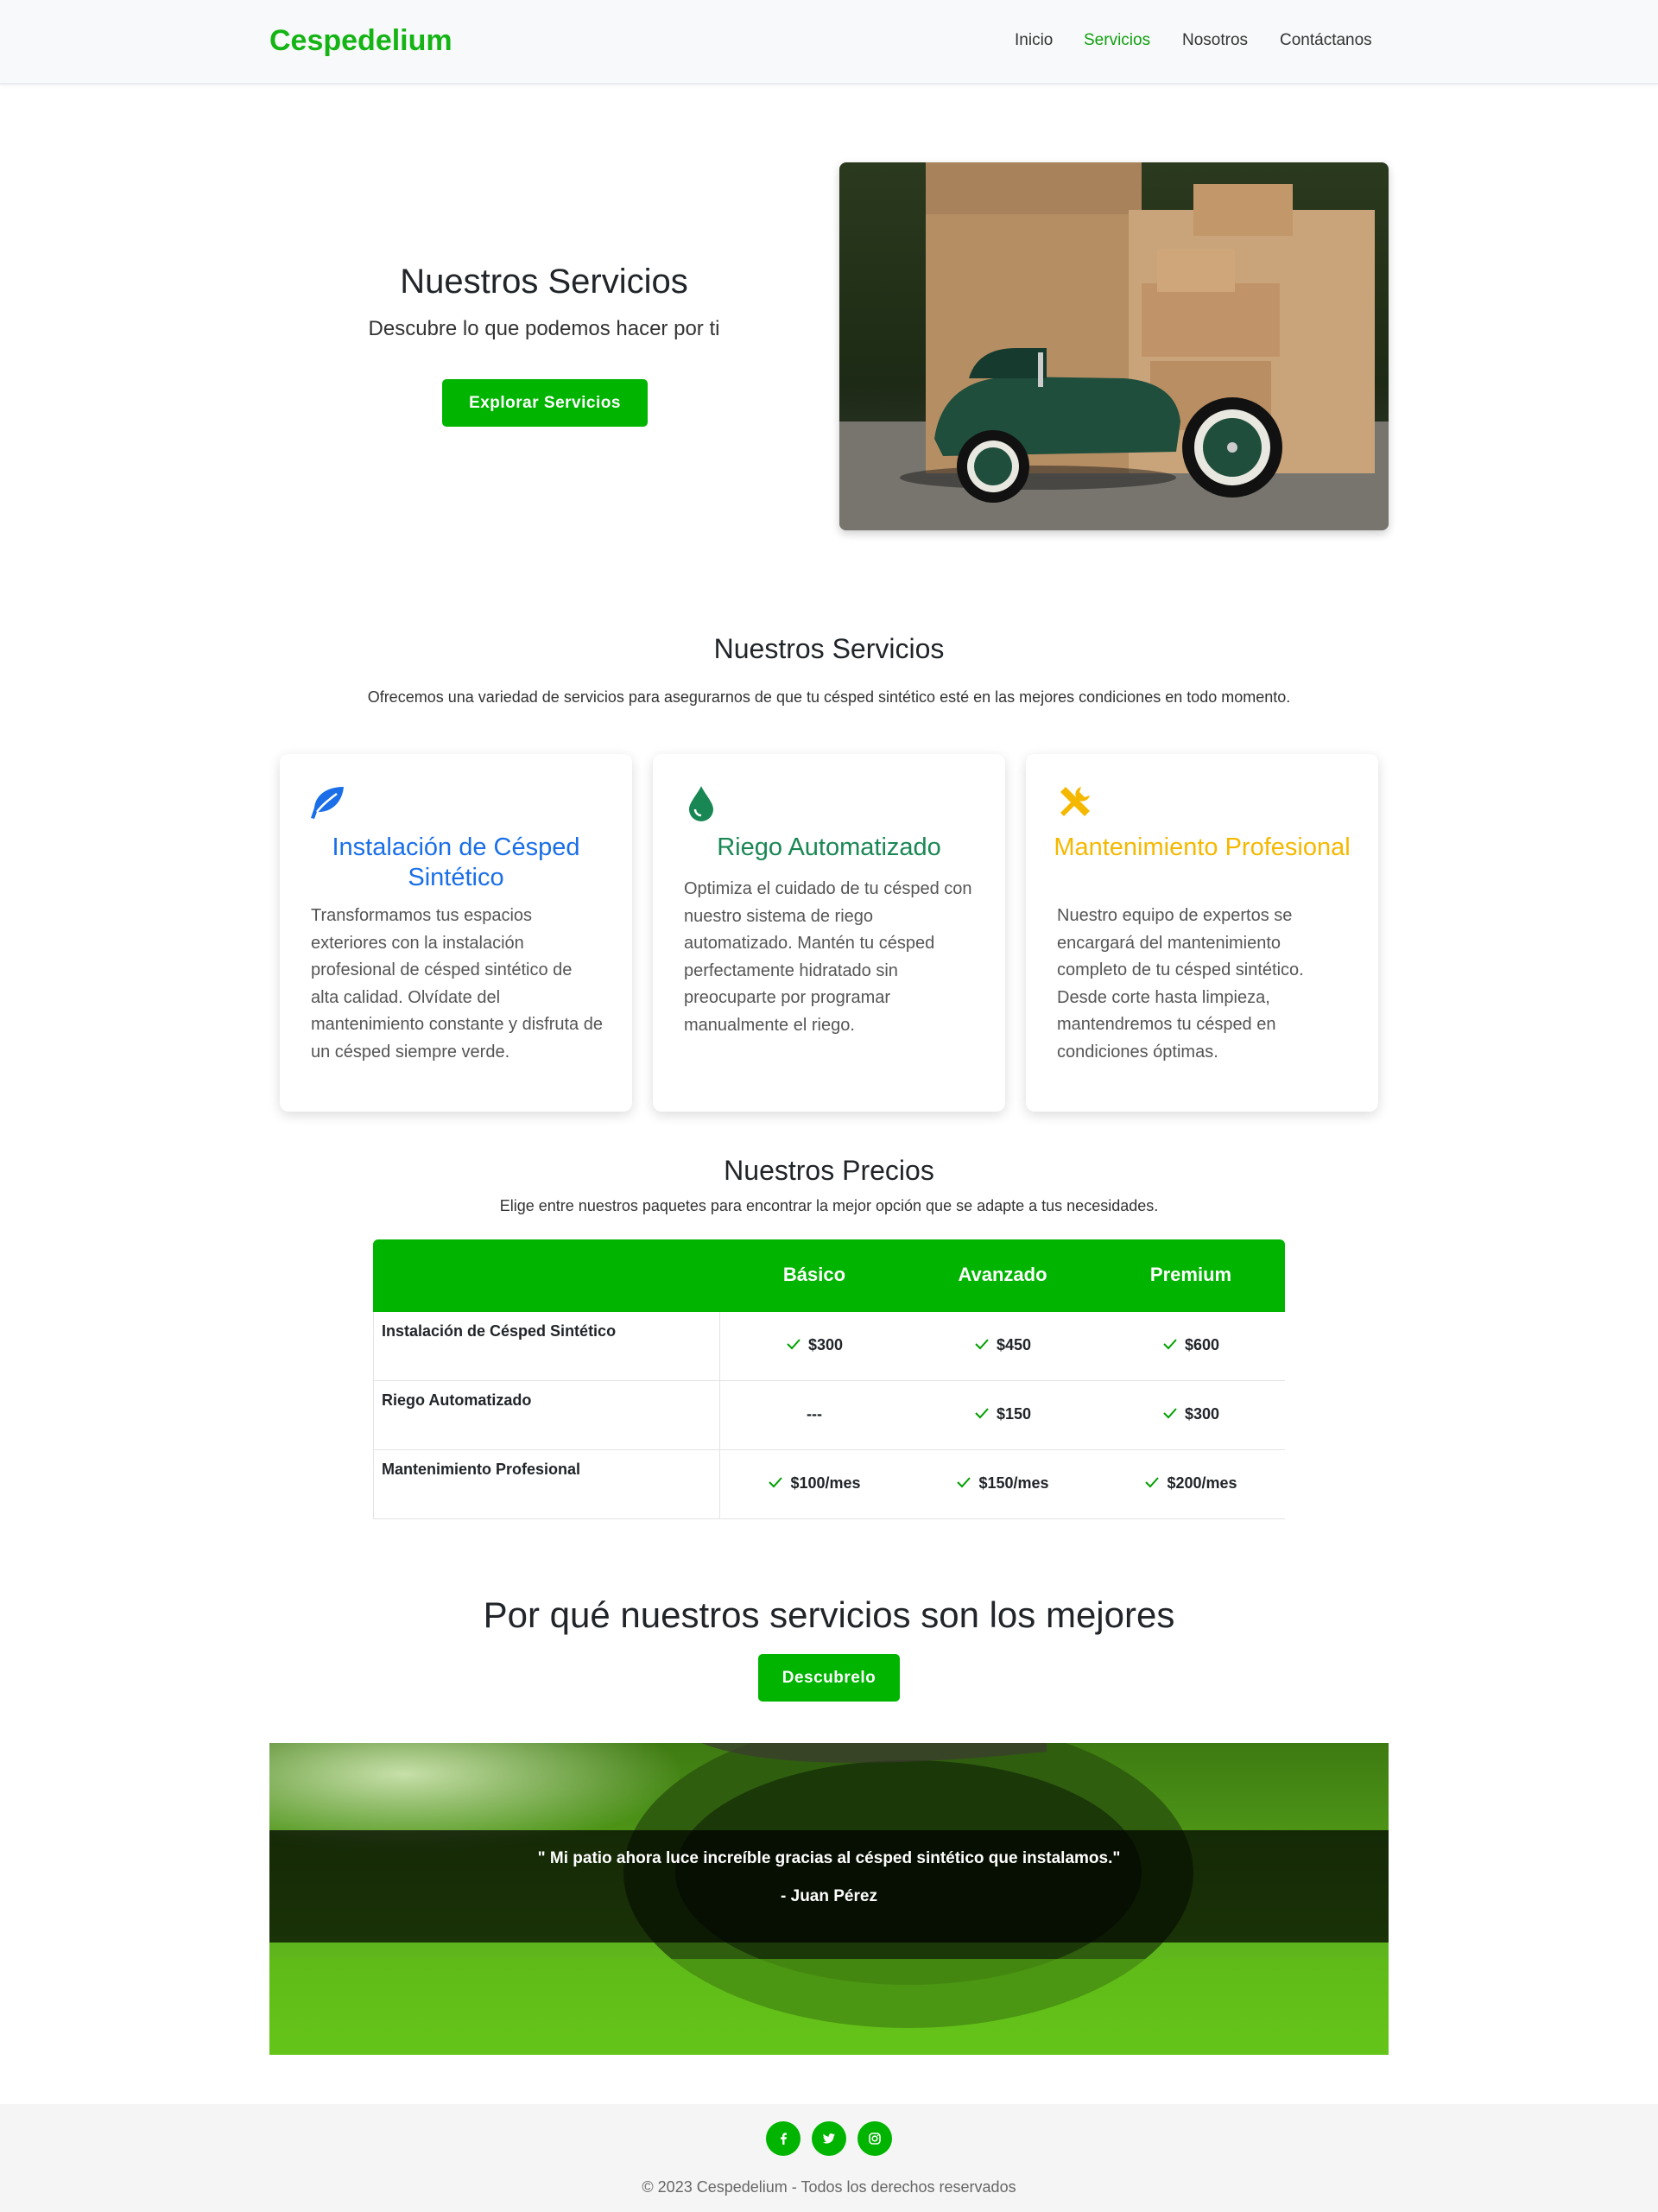 The height and width of the screenshot is (2212, 1658). What do you see at coordinates (1003, 1414) in the screenshot?
I see `price-cell: $150` at bounding box center [1003, 1414].